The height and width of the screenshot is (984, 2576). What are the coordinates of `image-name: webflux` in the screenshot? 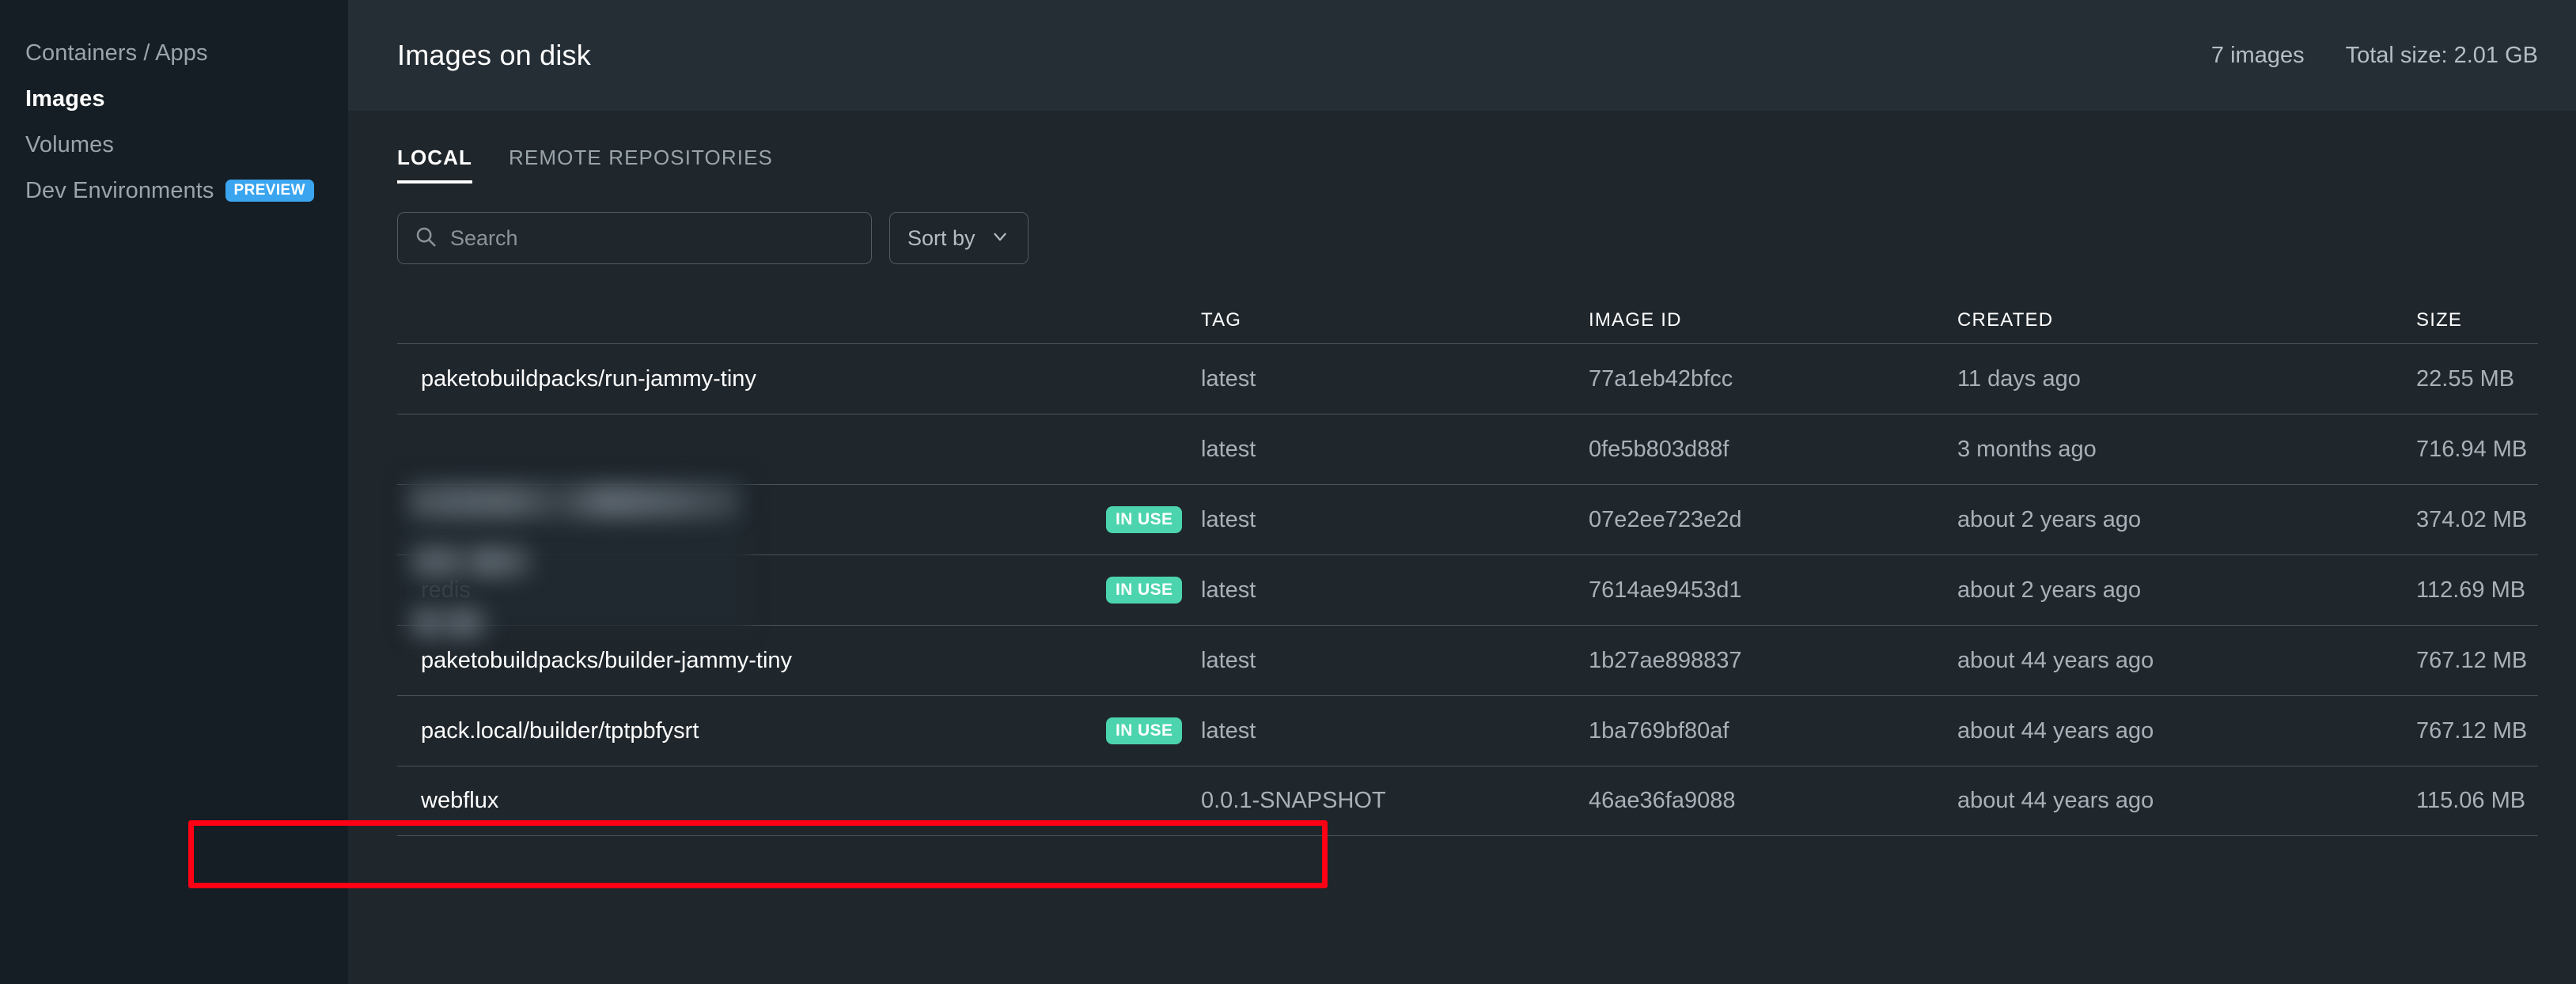 It's located at (460, 800).